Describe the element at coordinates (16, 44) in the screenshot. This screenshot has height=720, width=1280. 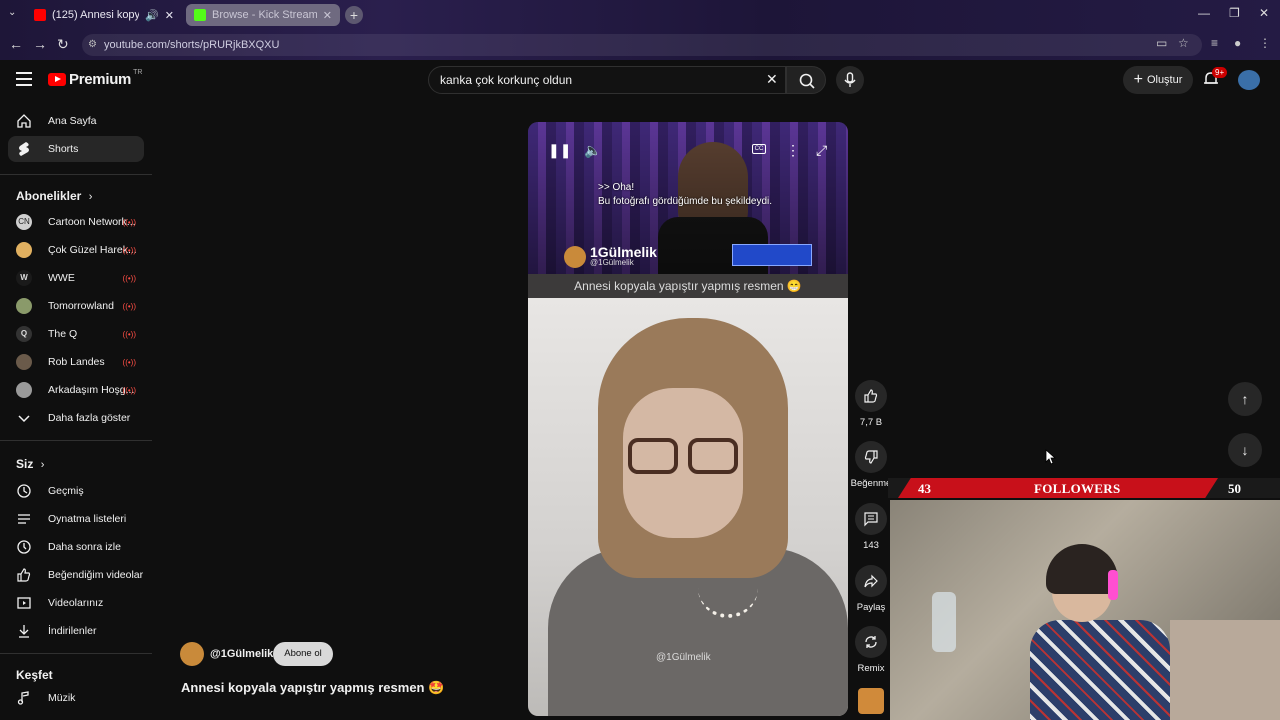
I see `back-icon: ←` at that location.